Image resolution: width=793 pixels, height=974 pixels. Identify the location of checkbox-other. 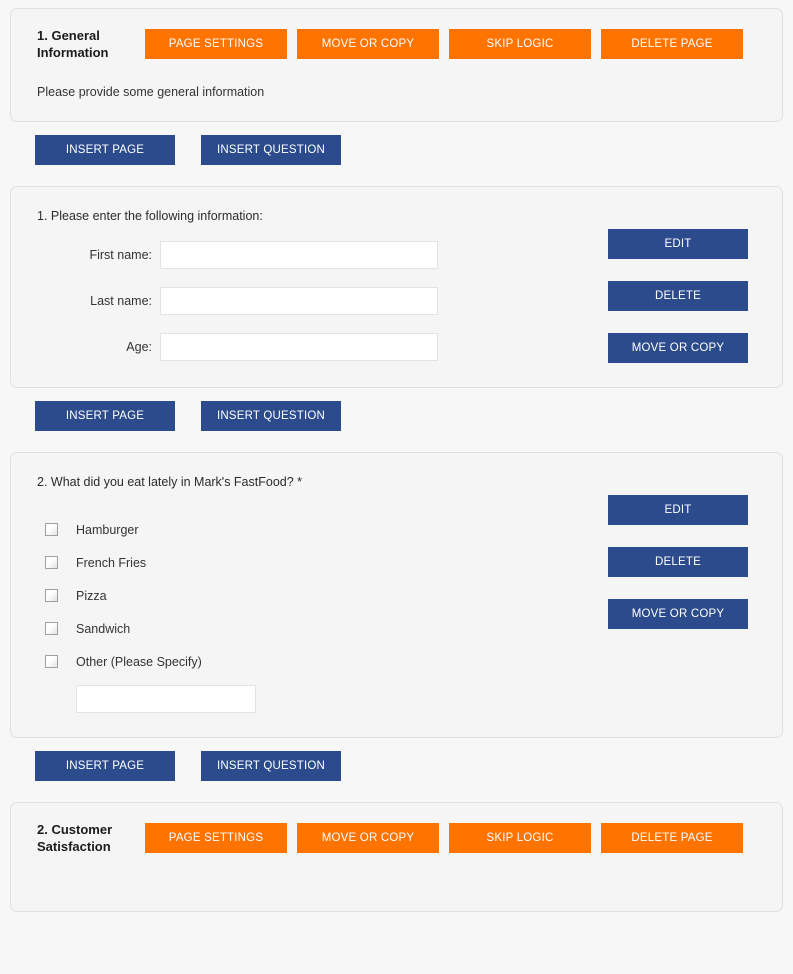
(51, 661).